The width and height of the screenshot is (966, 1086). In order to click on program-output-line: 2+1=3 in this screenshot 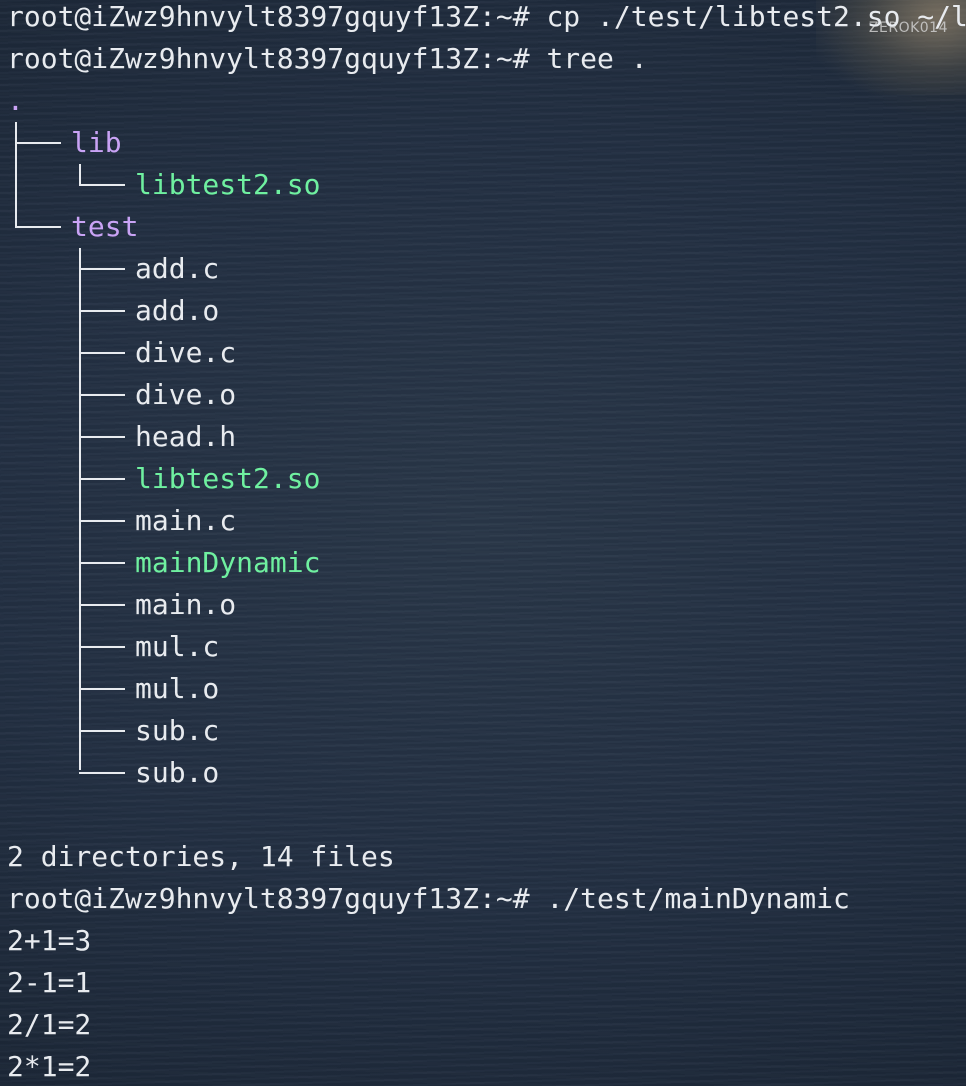, I will do `click(49, 940)`.